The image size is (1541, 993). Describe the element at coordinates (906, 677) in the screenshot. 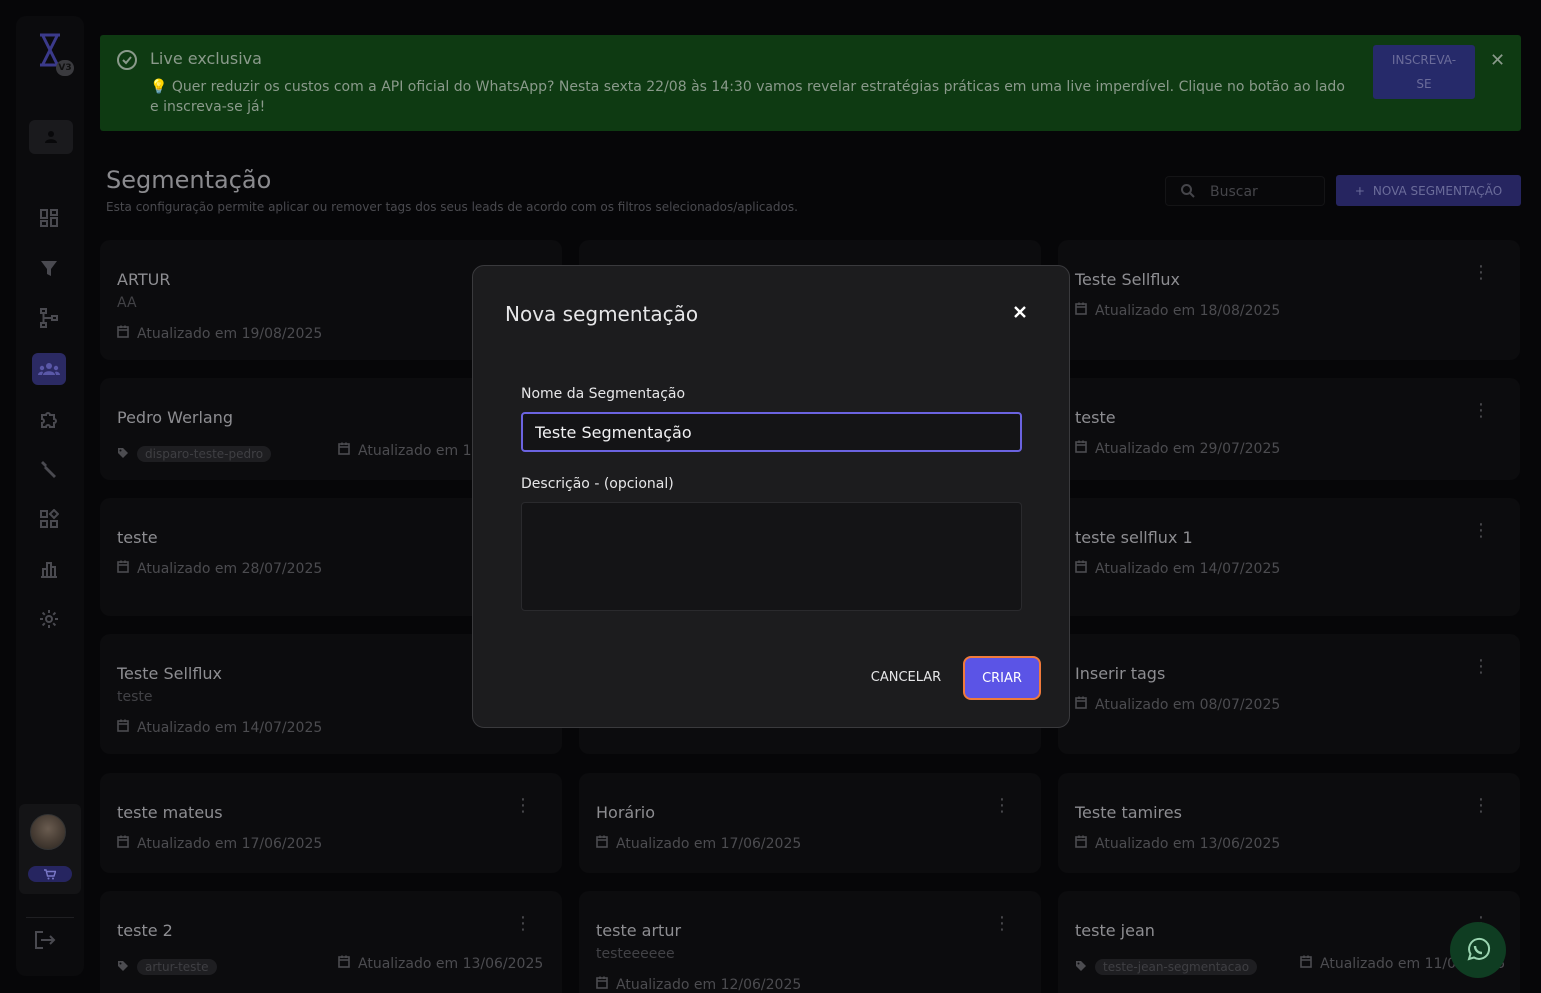

I see `cancel-button: CANCELAR` at that location.